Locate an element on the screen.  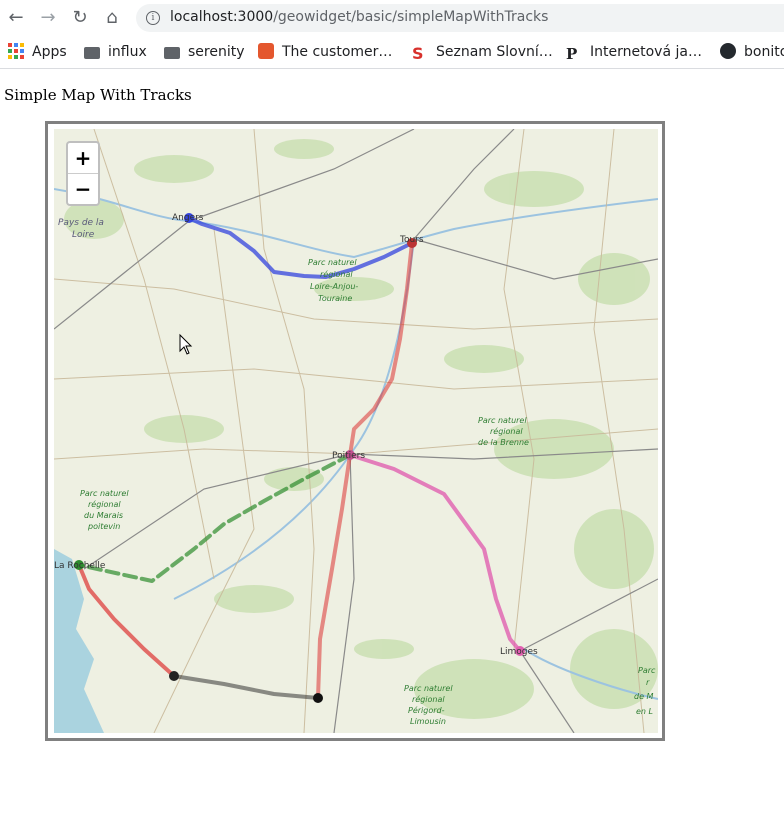
park-label: Périgord- is located at coordinates (426, 710).